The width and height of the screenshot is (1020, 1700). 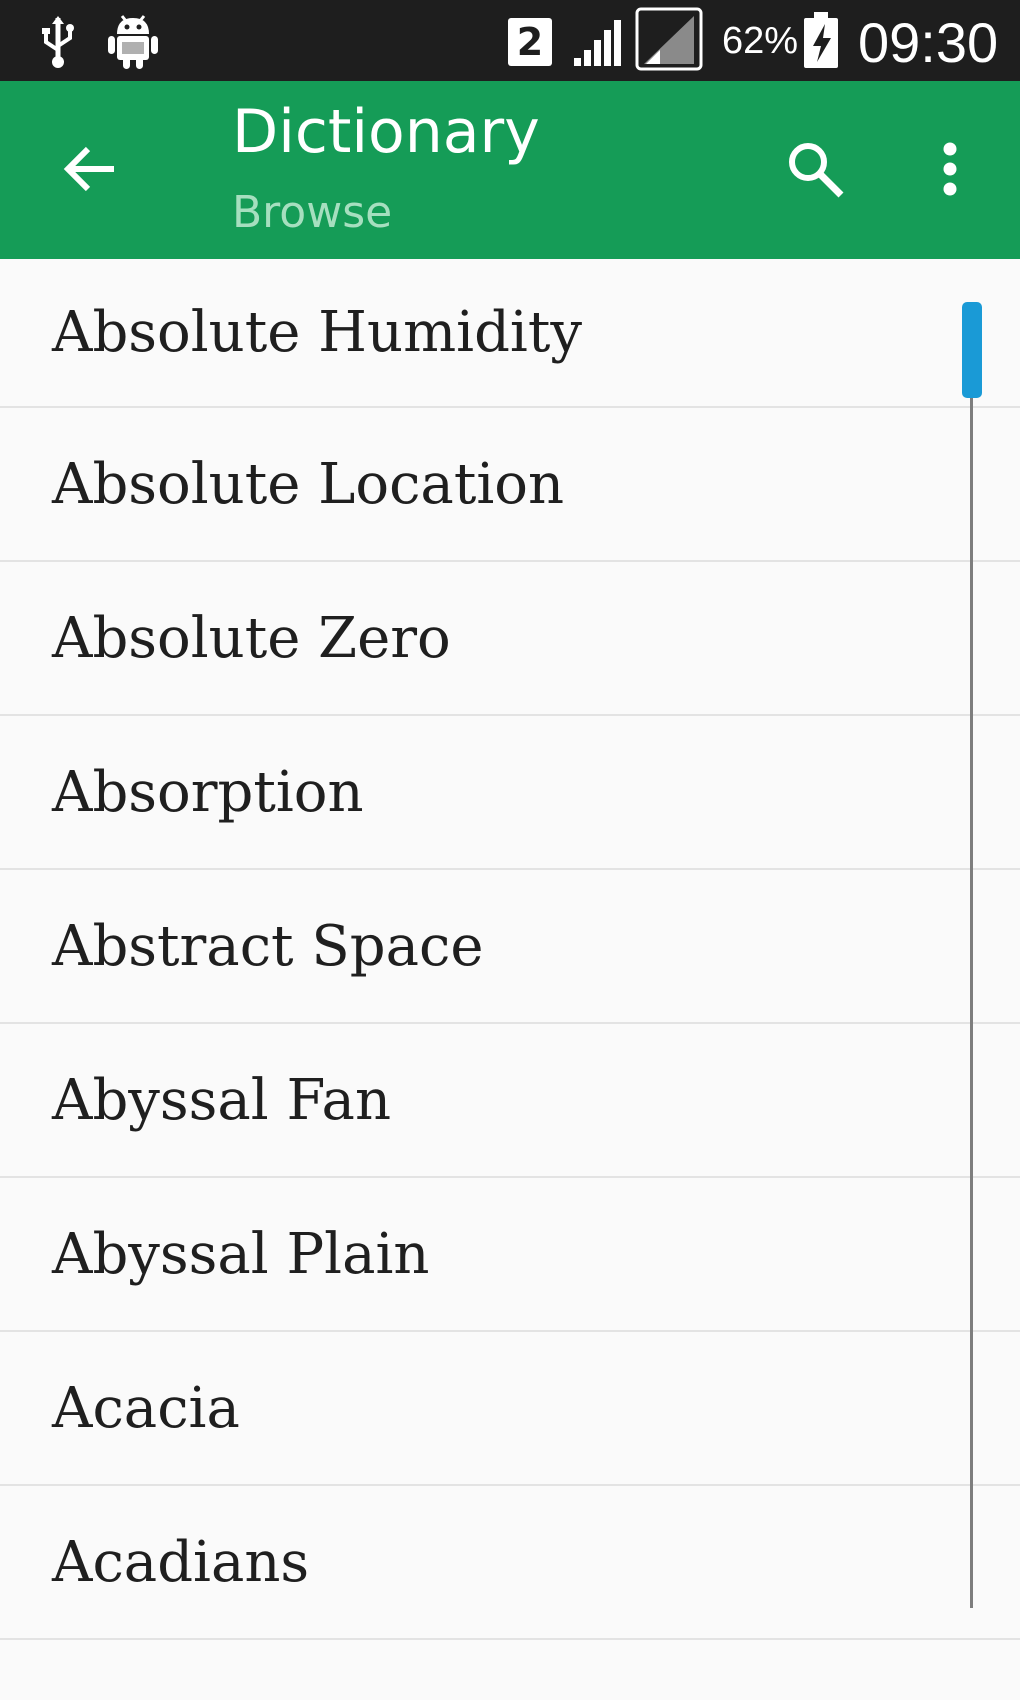 I want to click on list-item-label: Abstract Space, so click(x=268, y=946).